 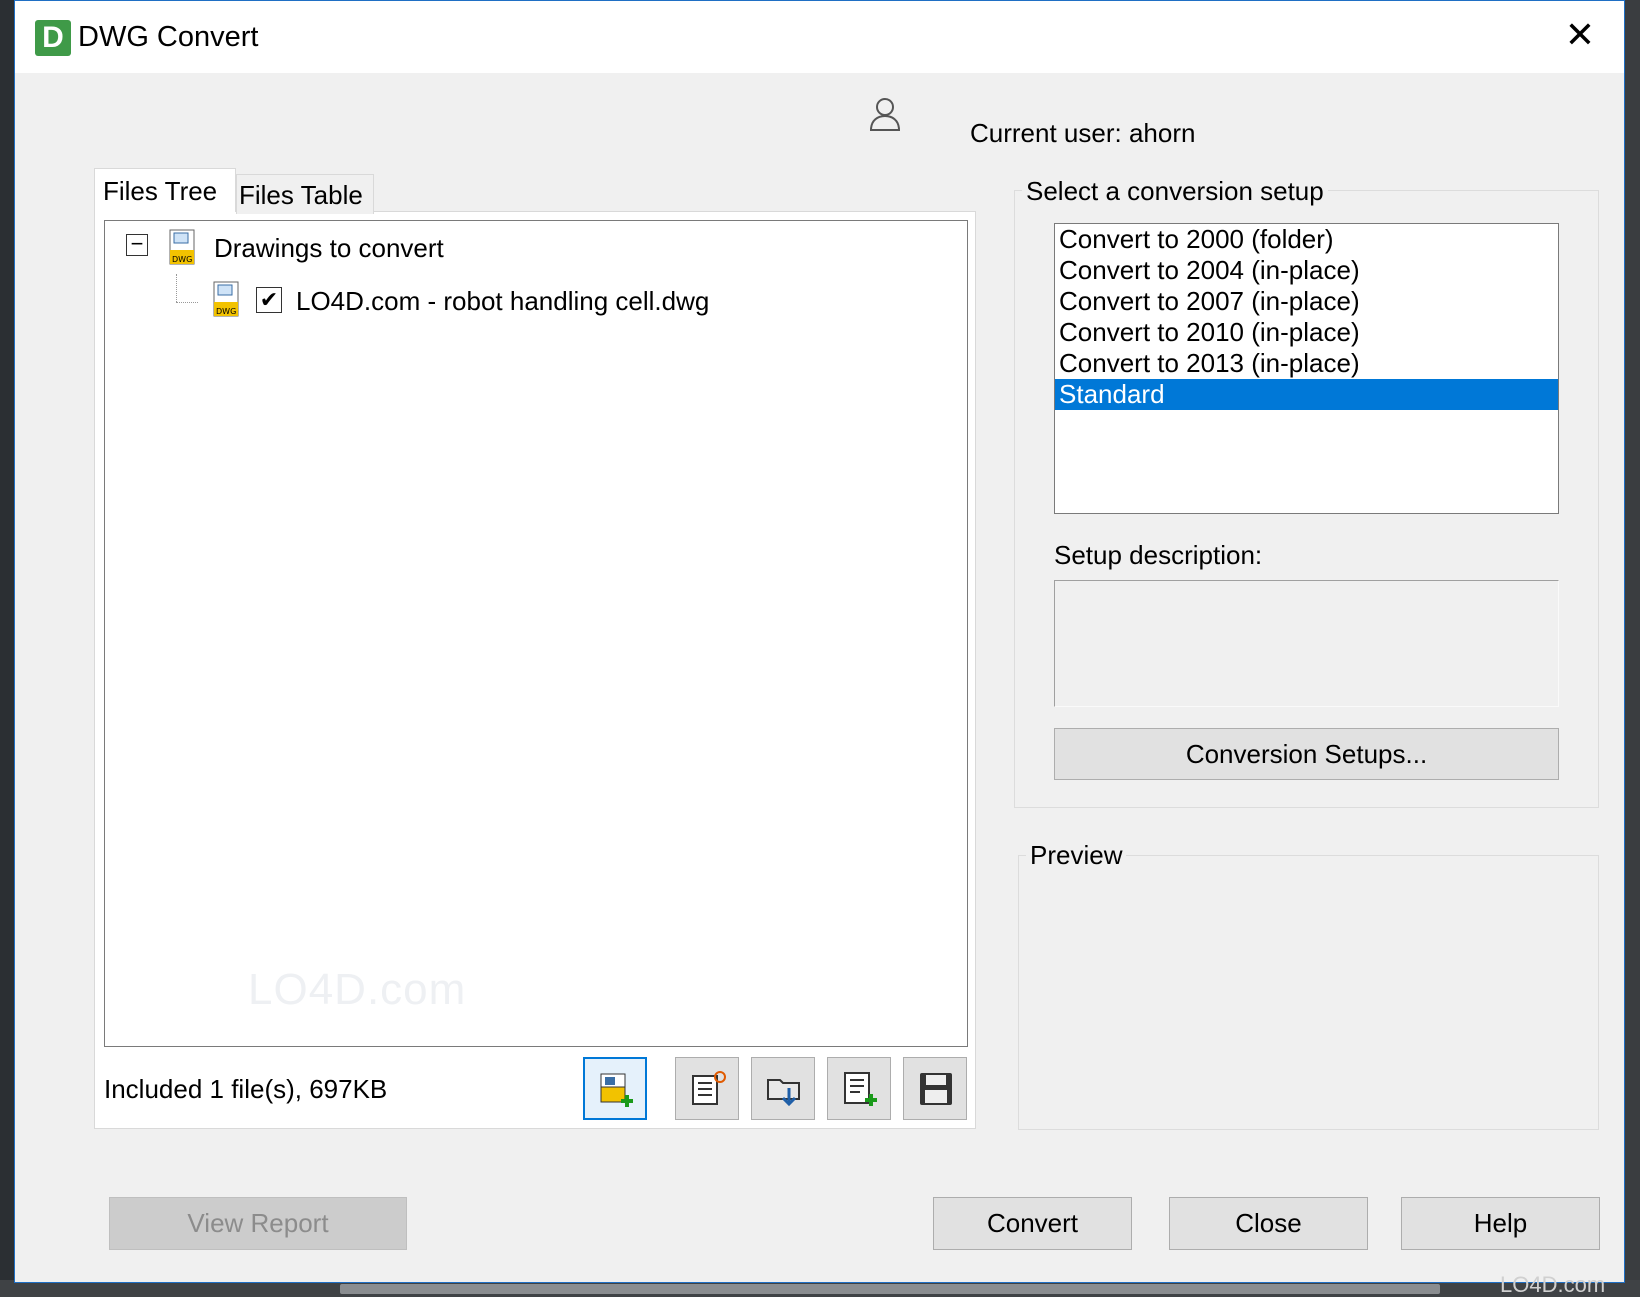 What do you see at coordinates (1580, 35) in the screenshot?
I see `close-window-button: ✕` at bounding box center [1580, 35].